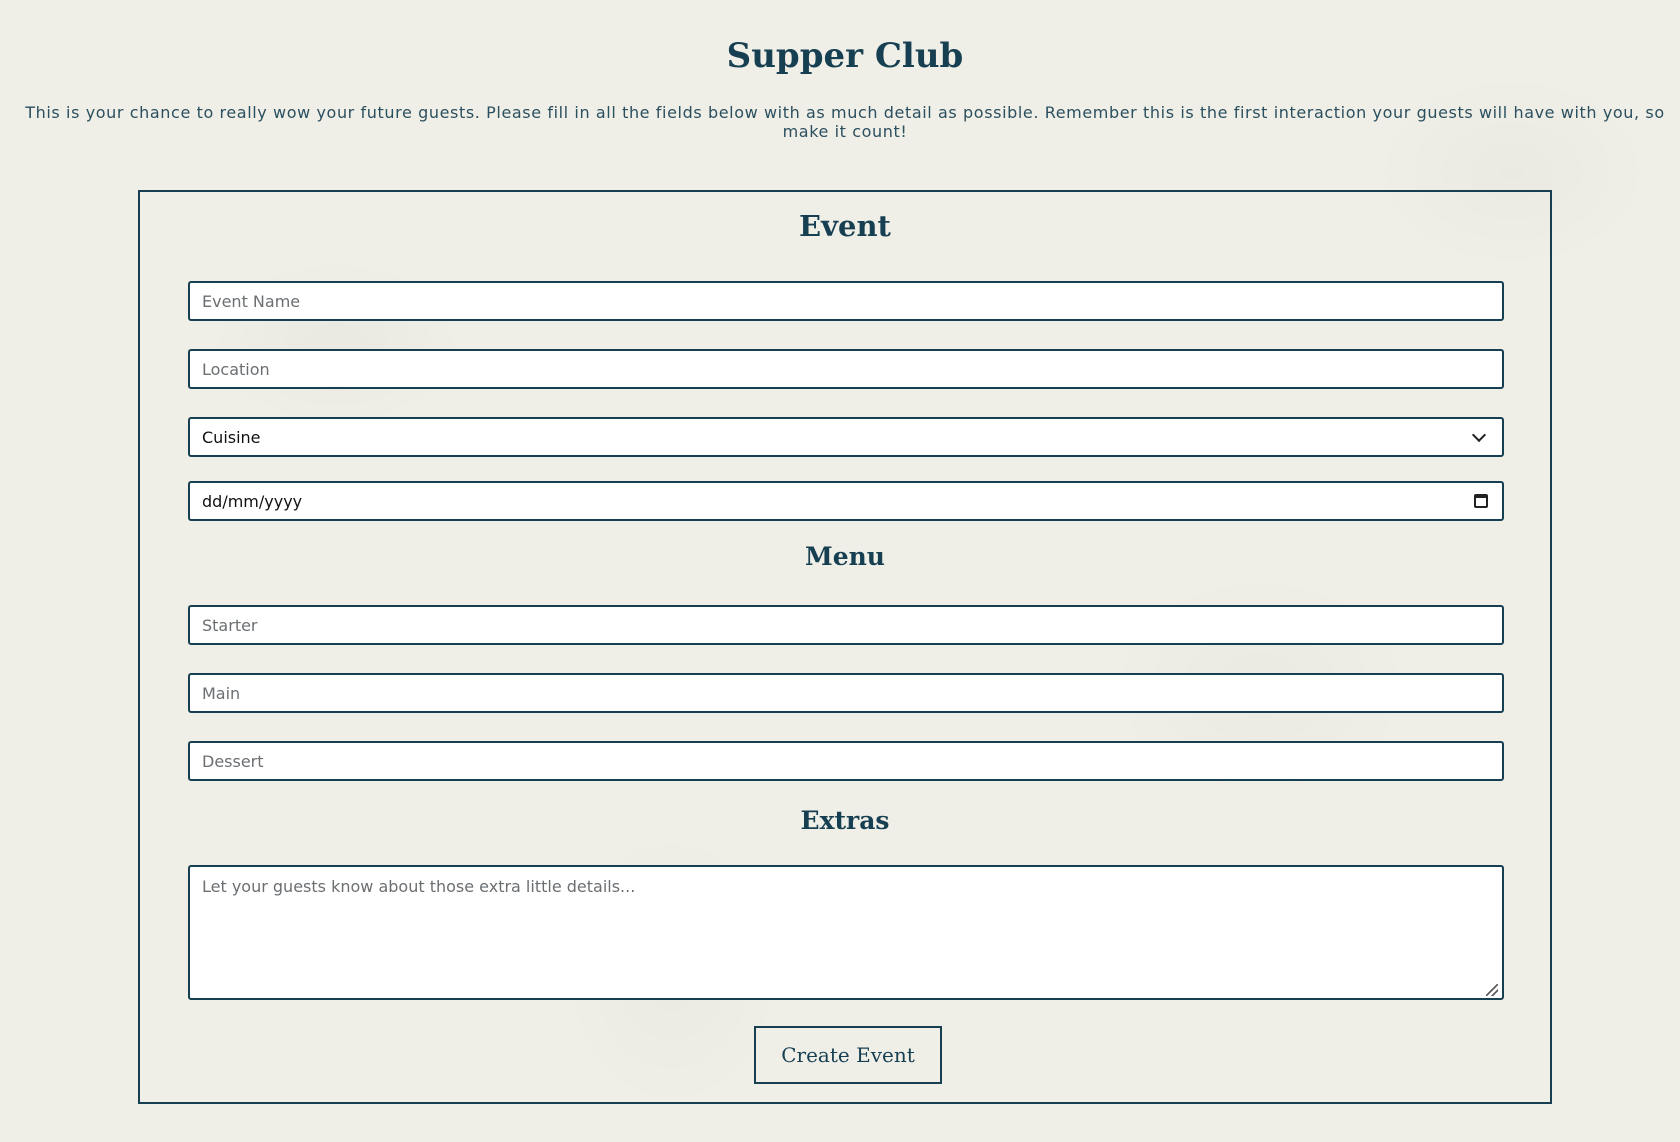 This screenshot has width=1680, height=1142. What do you see at coordinates (845, 56) in the screenshot?
I see `page-title: Supper Club` at bounding box center [845, 56].